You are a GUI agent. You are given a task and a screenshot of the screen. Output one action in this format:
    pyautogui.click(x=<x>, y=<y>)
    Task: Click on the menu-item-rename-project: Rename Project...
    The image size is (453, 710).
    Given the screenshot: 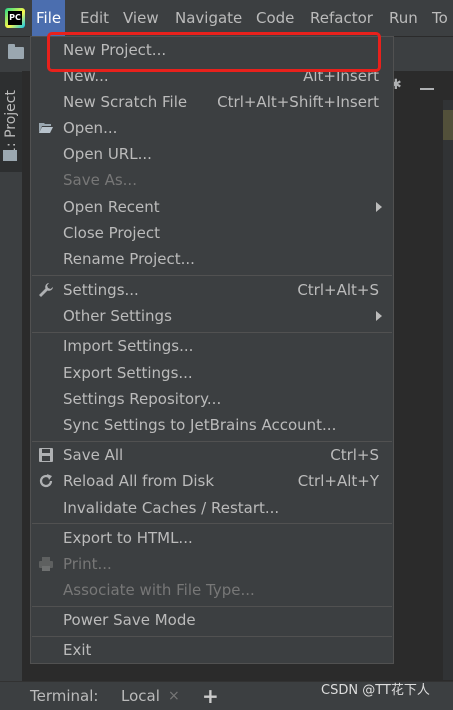 What is the action you would take?
    pyautogui.click(x=212, y=259)
    